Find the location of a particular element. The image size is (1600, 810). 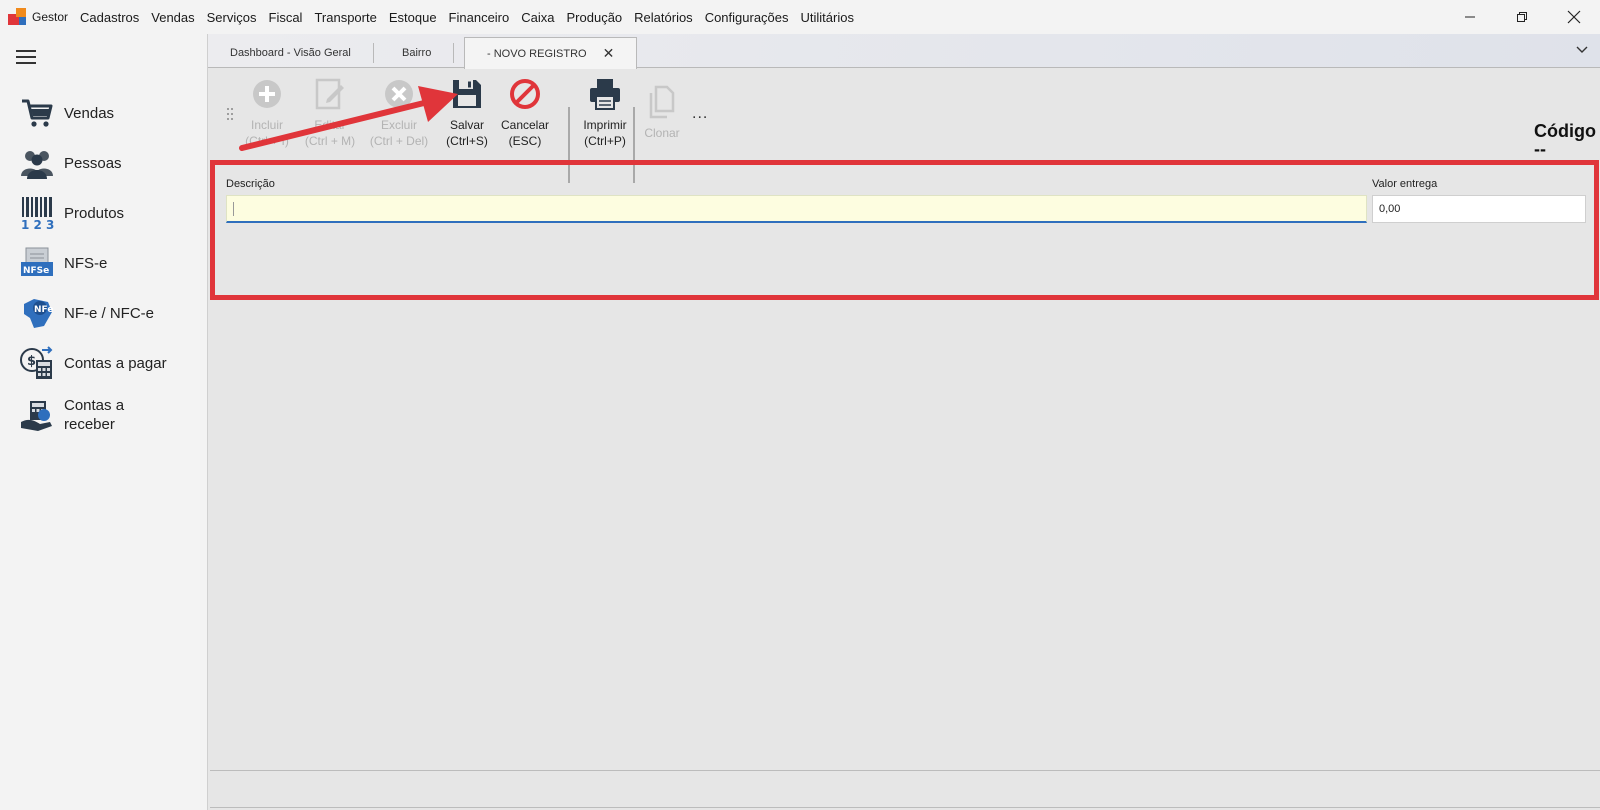

sidebar-item-contas-pagar: $ Contas a pagar is located at coordinates (104, 363).